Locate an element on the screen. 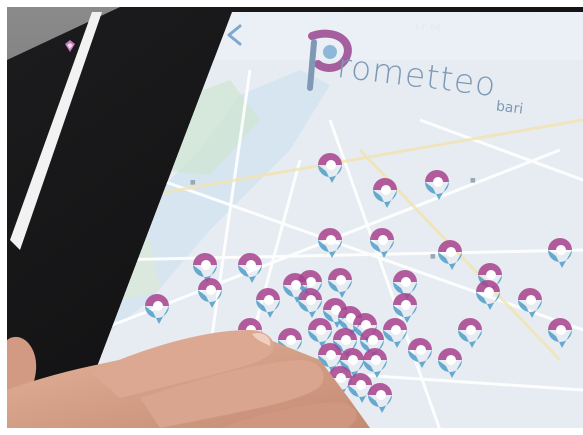  app-badge-icon is located at coordinates (70, 46).